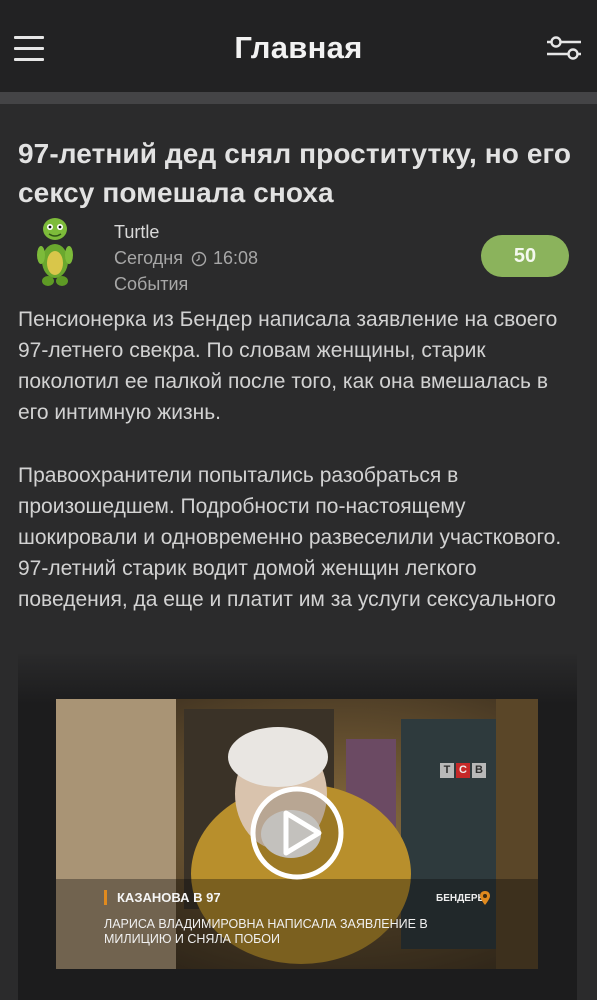 Image resolution: width=597 pixels, height=1000 pixels. I want to click on article-category: События, so click(151, 284).